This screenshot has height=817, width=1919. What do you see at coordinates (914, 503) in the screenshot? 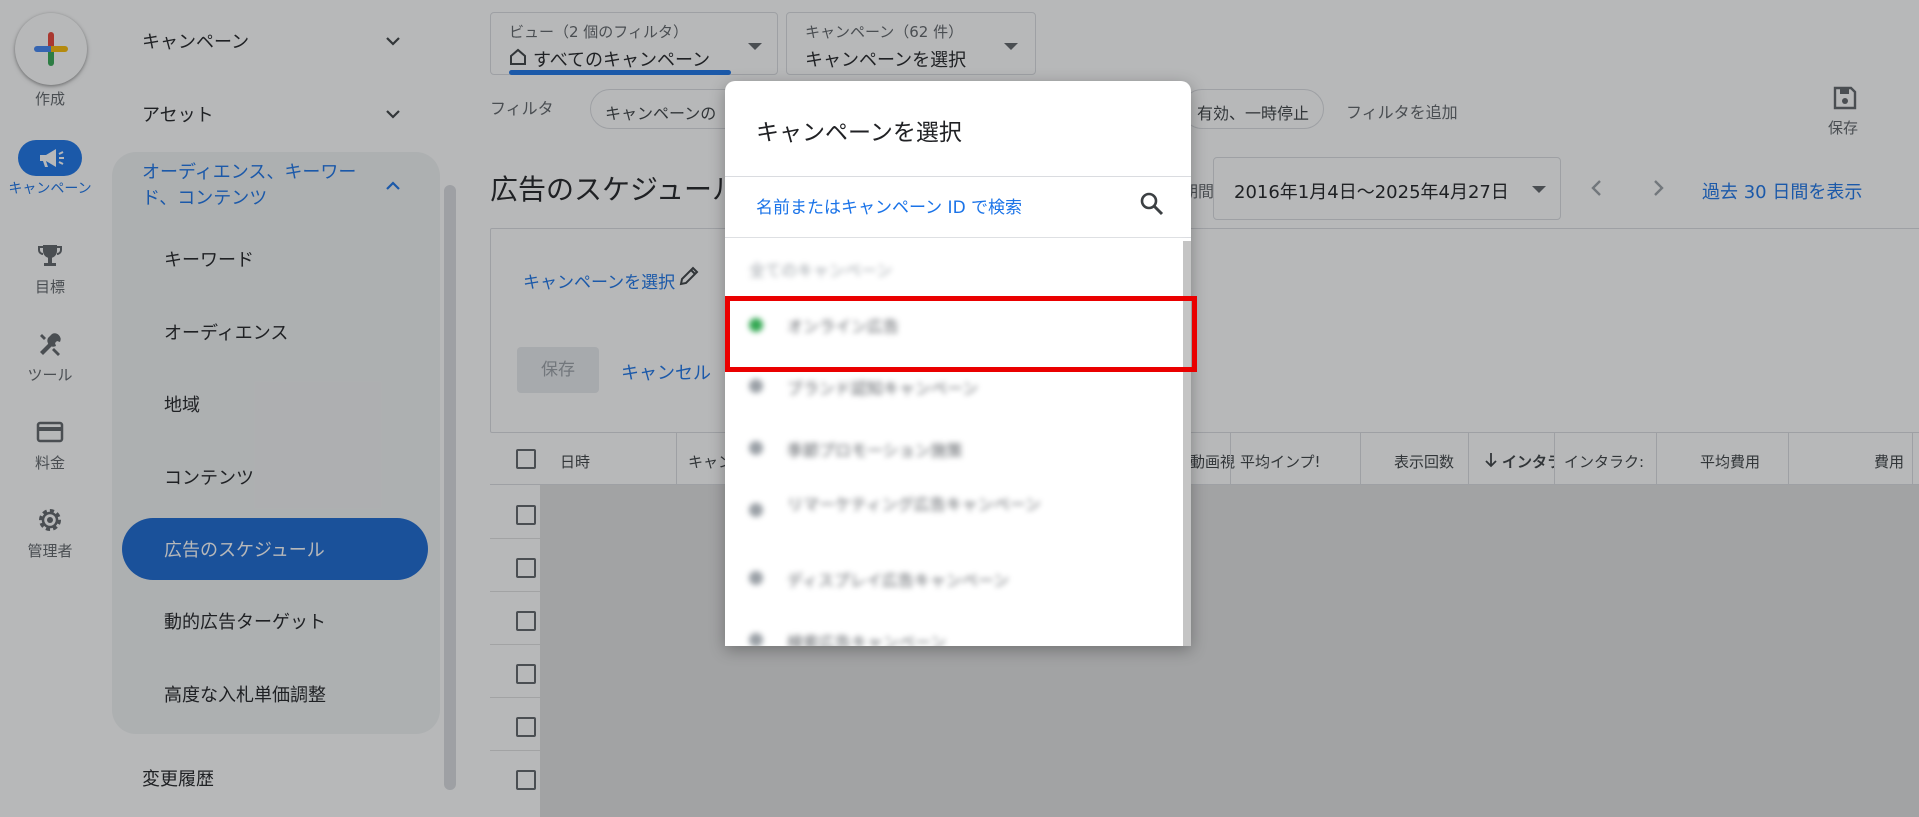
I see `list-item: リマーケティング広告キャンペーン` at bounding box center [914, 503].